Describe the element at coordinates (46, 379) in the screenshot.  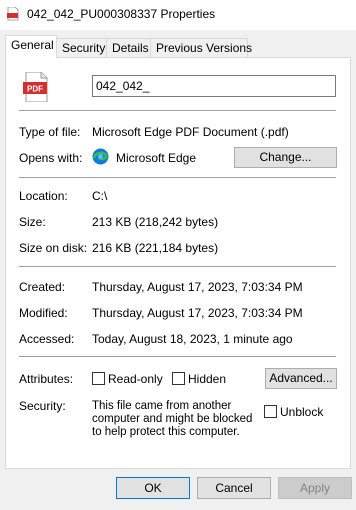
I see `attributes-label: Attributes:` at that location.